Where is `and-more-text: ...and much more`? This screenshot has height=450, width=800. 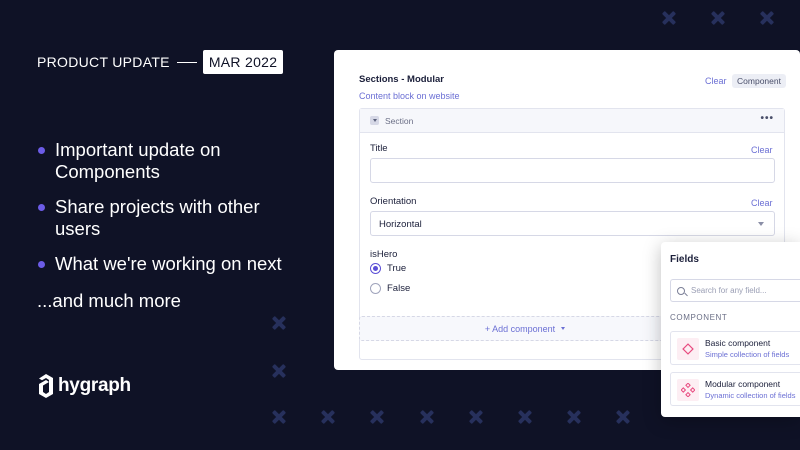 and-more-text: ...and much more is located at coordinates (109, 300).